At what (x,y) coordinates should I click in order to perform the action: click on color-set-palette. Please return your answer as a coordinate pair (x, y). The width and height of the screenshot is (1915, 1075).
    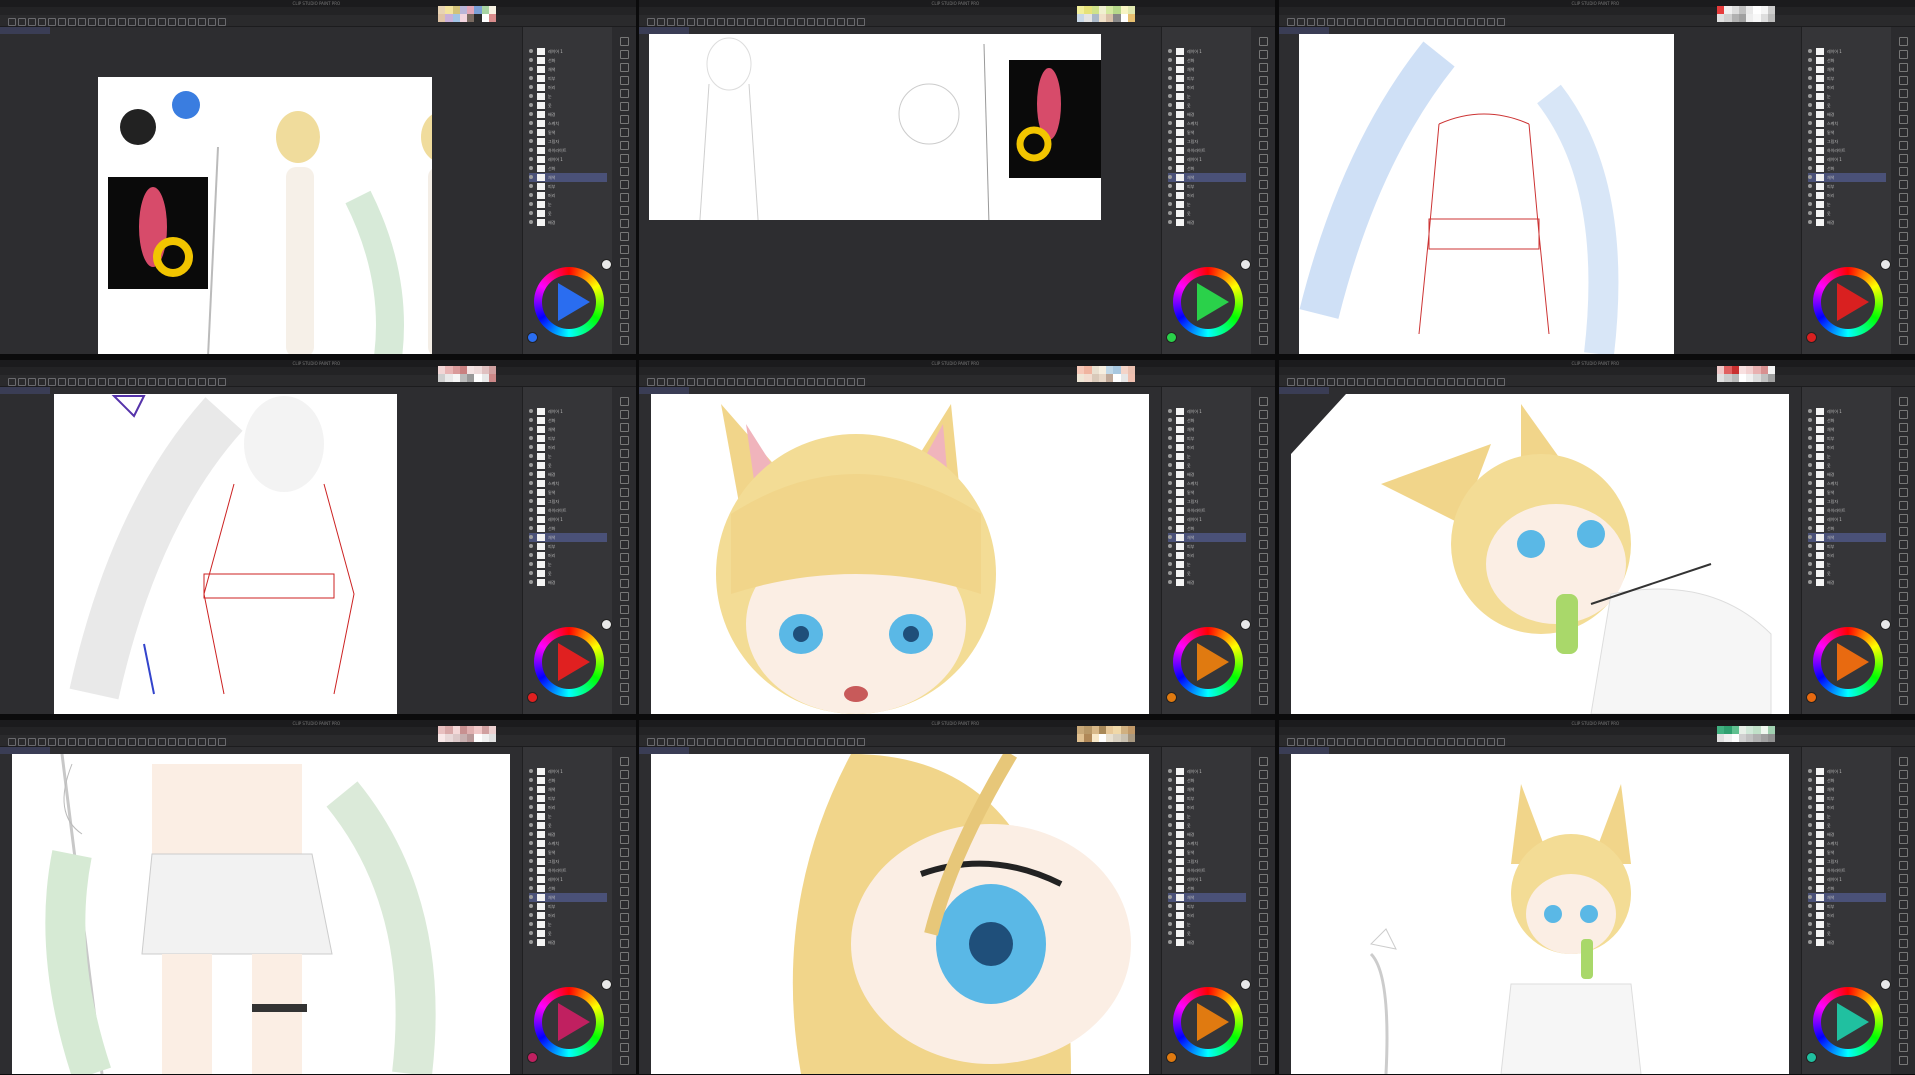
    Looking at the image, I should click on (1746, 374).